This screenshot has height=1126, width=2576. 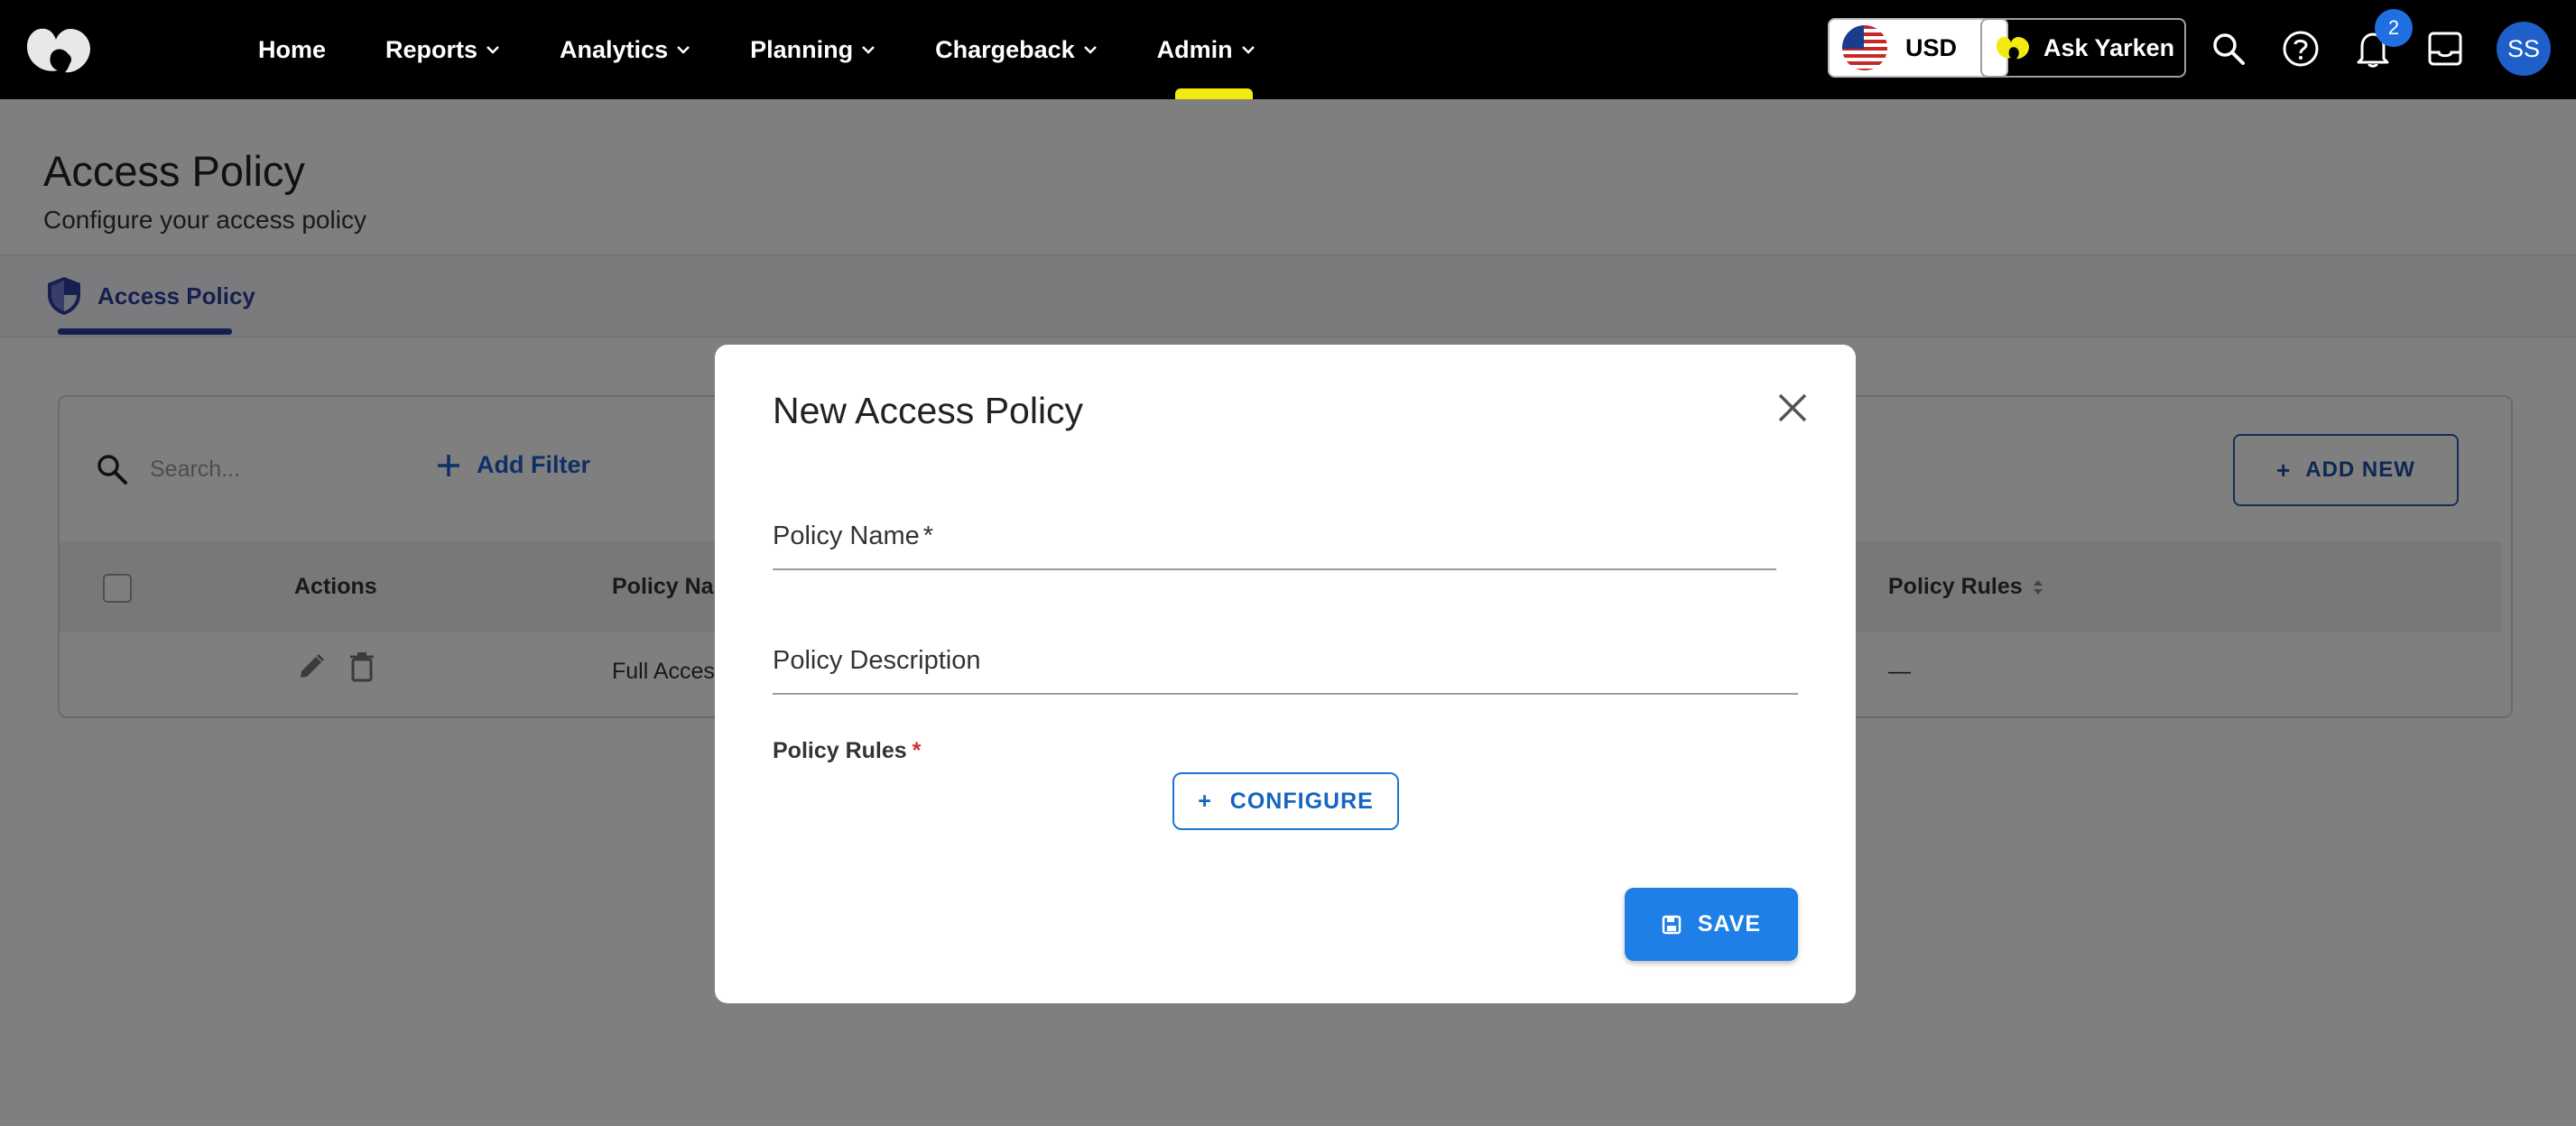 I want to click on policy-description-field: Policy Description, so click(x=876, y=661).